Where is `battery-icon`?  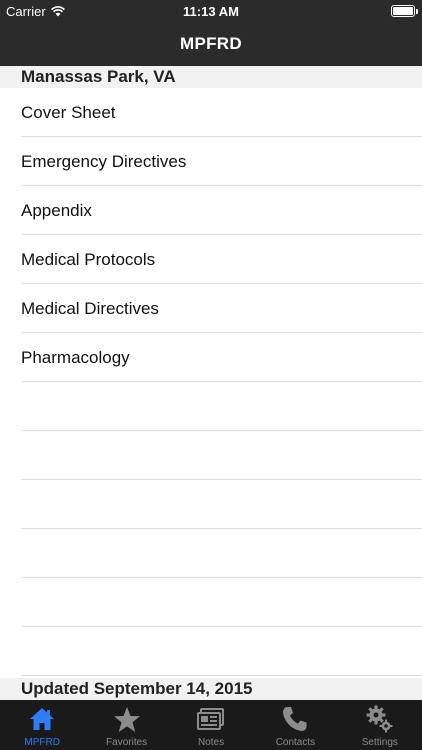 battery-icon is located at coordinates (404, 11).